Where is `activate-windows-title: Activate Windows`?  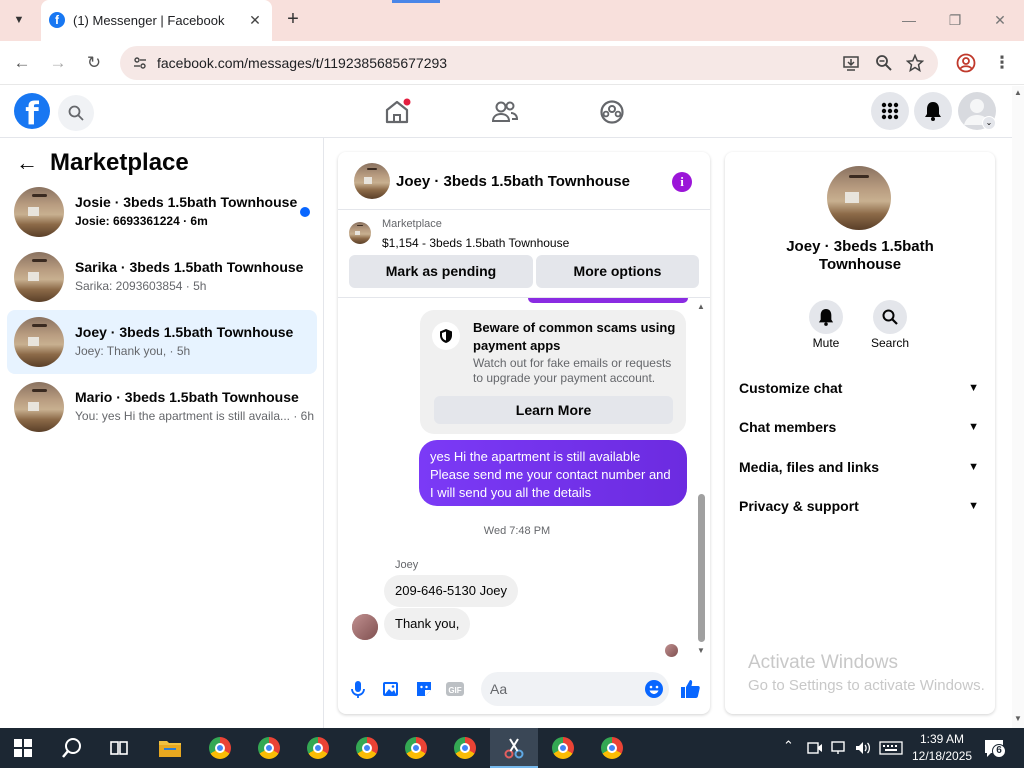
activate-windows-title: Activate Windows is located at coordinates (823, 662).